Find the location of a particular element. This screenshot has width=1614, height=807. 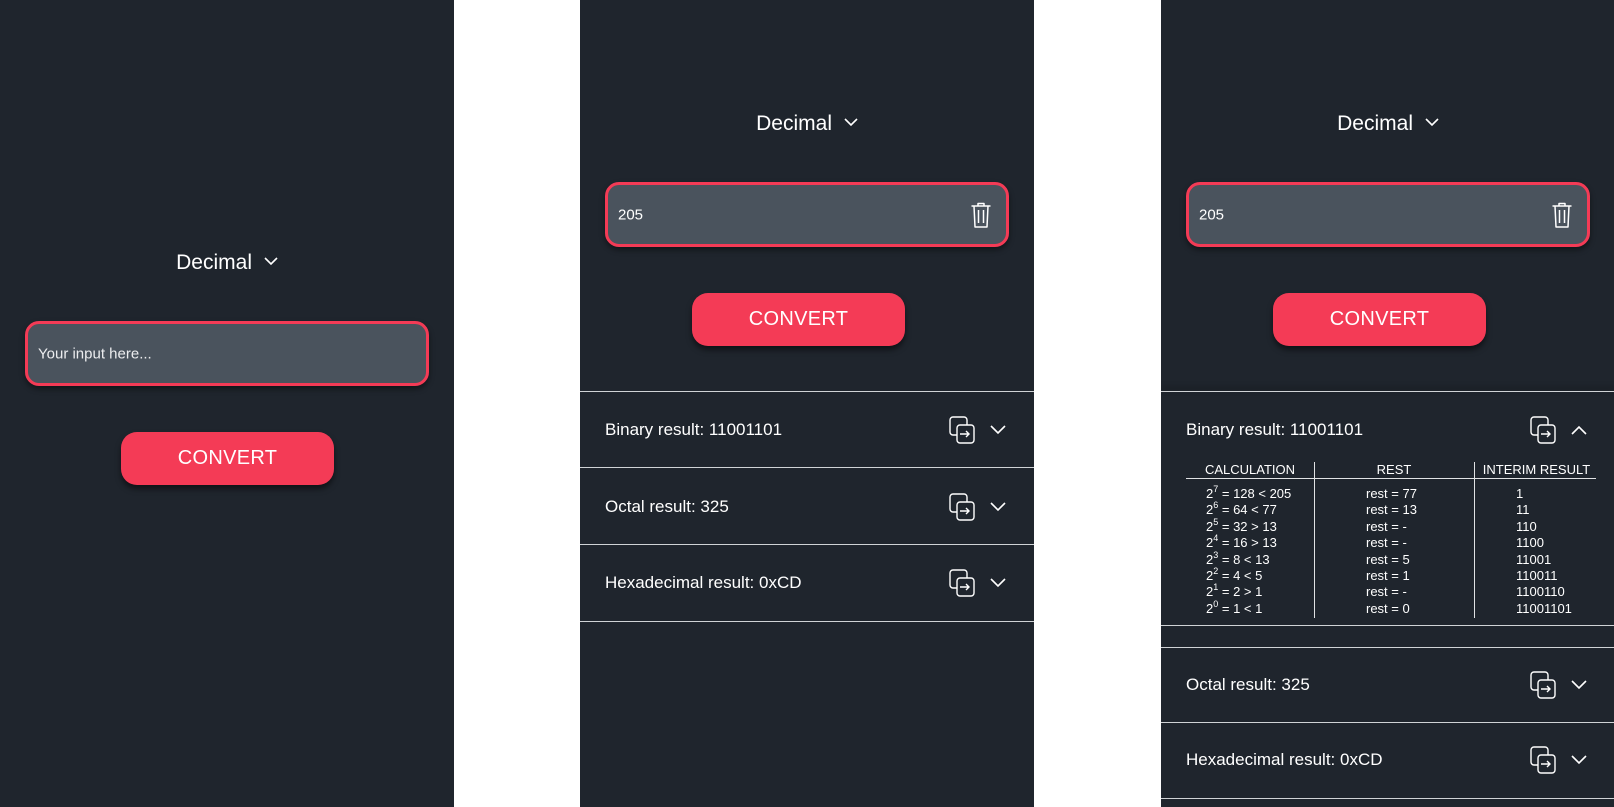

interim-result-cell: 110011 is located at coordinates (1537, 575).